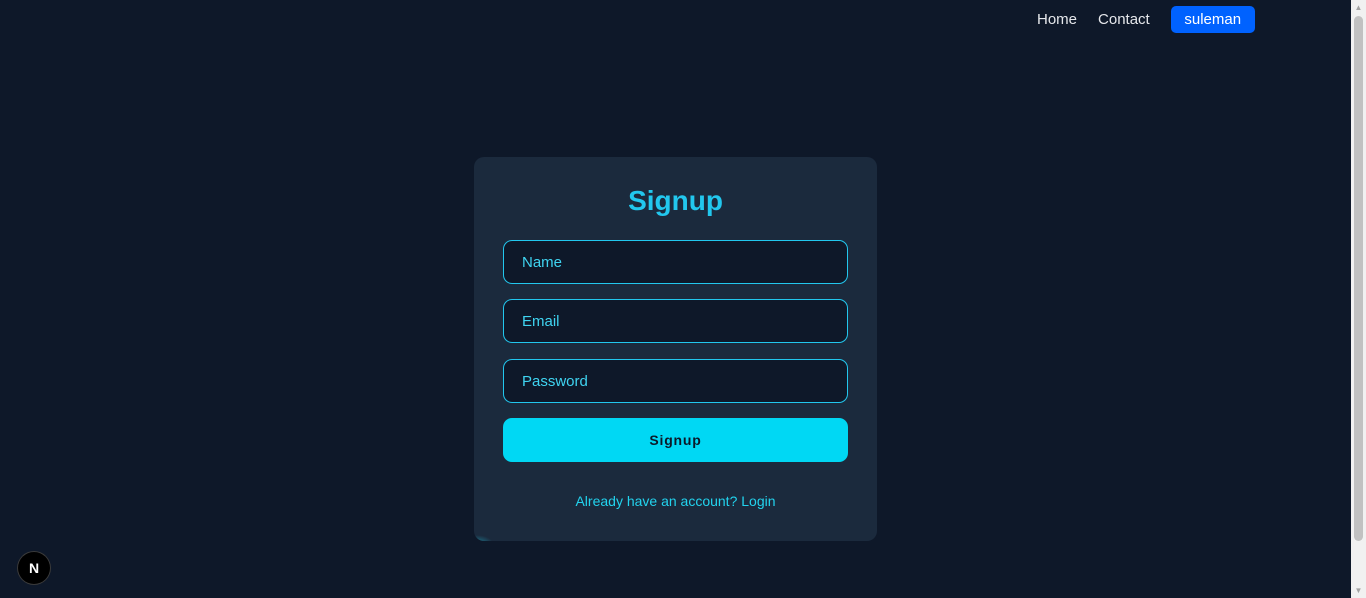 This screenshot has height=598, width=1366. What do you see at coordinates (675, 262) in the screenshot?
I see `name-input` at bounding box center [675, 262].